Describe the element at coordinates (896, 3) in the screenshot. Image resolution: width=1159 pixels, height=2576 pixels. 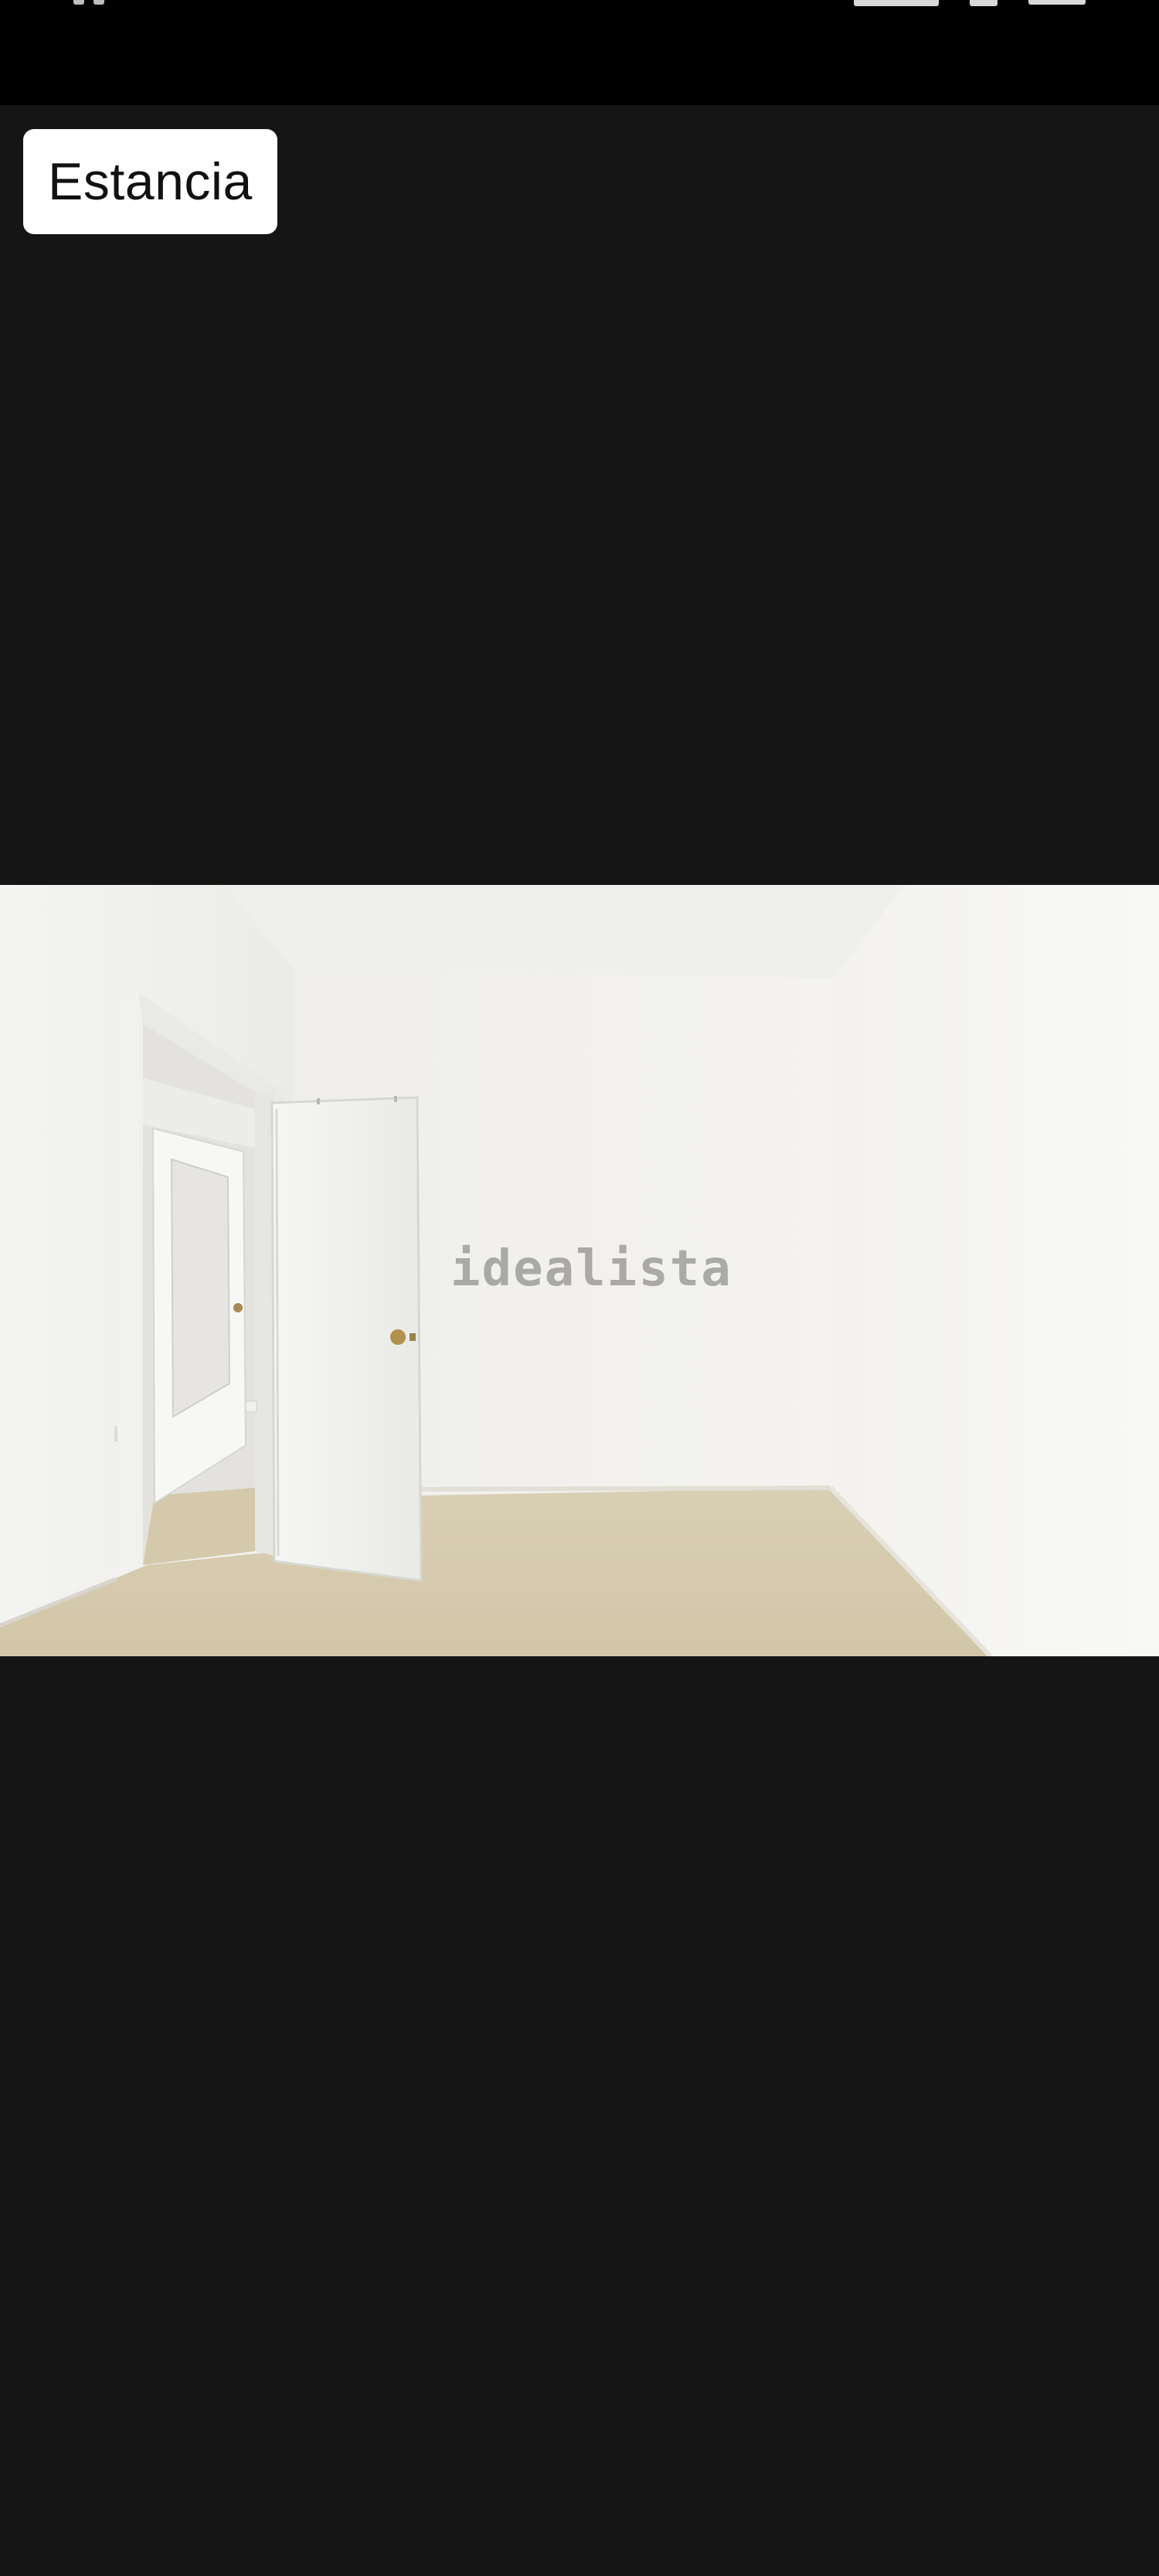
I see `signal-icon` at that location.